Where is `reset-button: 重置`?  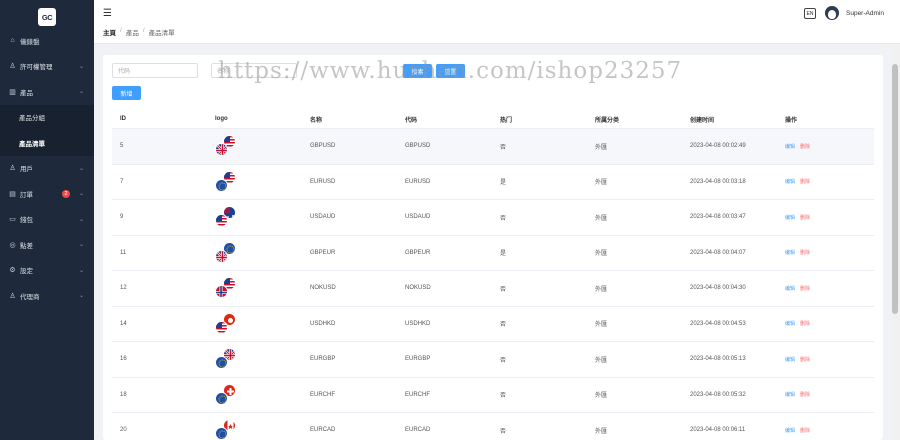 reset-button: 重置 is located at coordinates (450, 71).